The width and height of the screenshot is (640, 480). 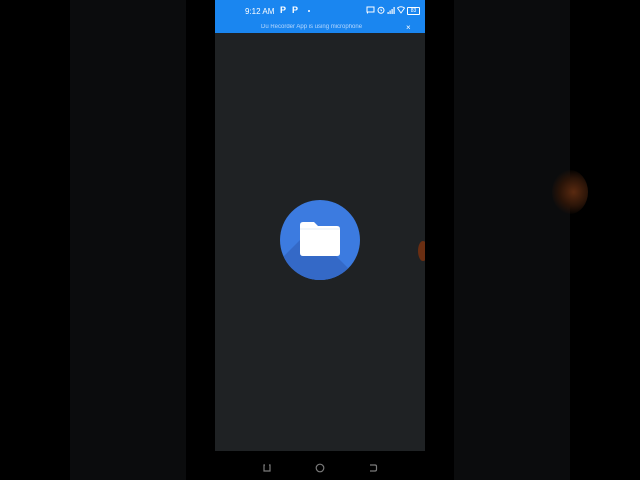 I want to click on status-time: 9:12 AM, so click(x=260, y=11).